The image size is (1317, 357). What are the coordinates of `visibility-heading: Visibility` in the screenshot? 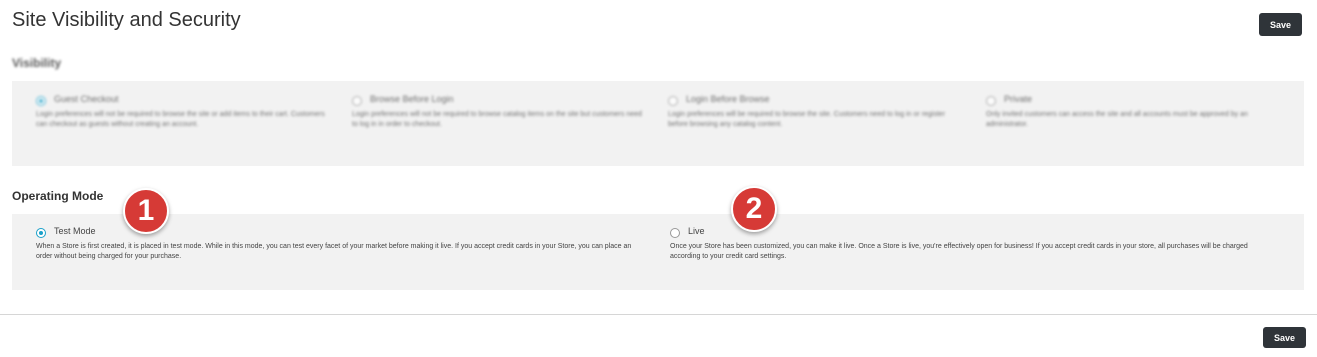 It's located at (37, 63).